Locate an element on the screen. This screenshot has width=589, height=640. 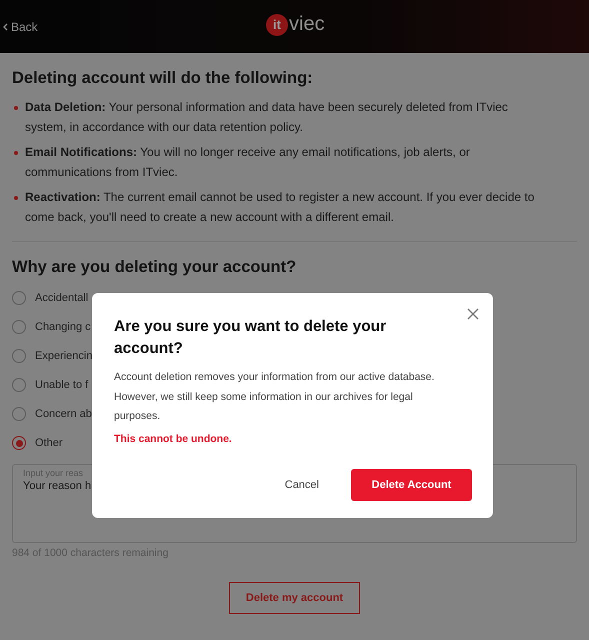
option-label: Other is located at coordinates (49, 443).